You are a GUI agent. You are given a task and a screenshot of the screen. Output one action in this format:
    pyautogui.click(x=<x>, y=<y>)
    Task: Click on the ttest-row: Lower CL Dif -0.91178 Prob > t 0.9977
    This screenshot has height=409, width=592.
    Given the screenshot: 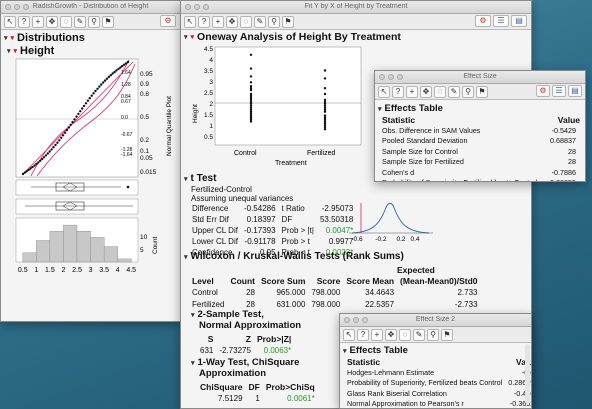 What is the action you would take?
    pyautogui.click(x=274, y=241)
    